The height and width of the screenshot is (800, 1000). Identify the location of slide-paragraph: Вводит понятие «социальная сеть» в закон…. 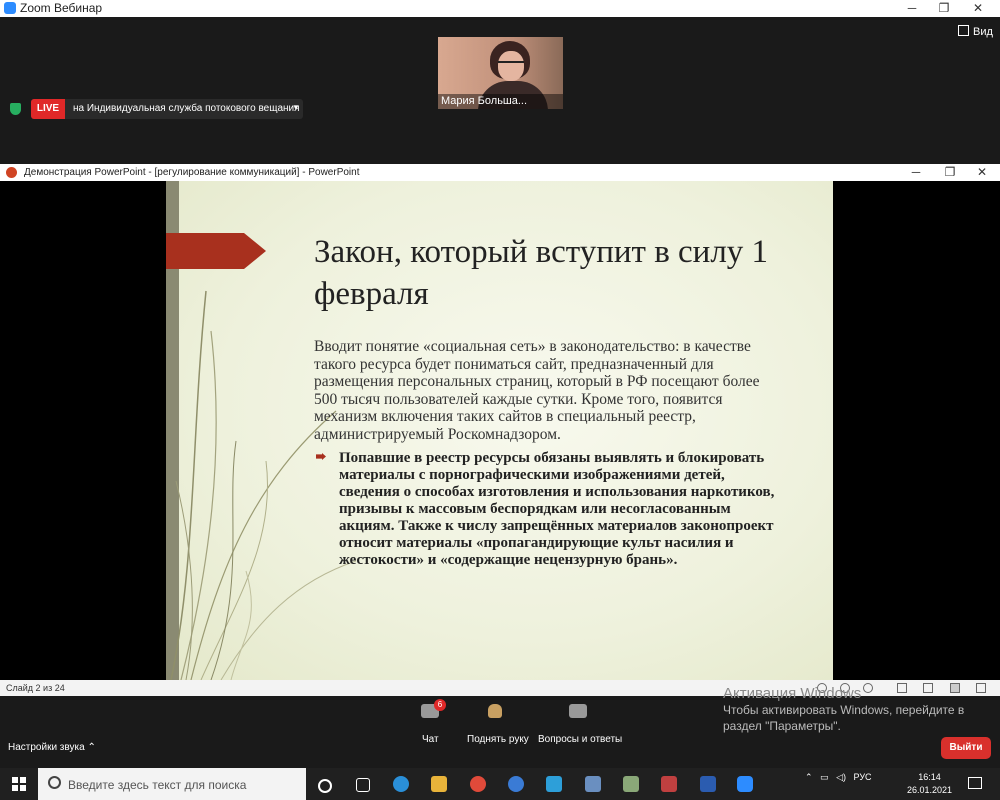
(537, 390).